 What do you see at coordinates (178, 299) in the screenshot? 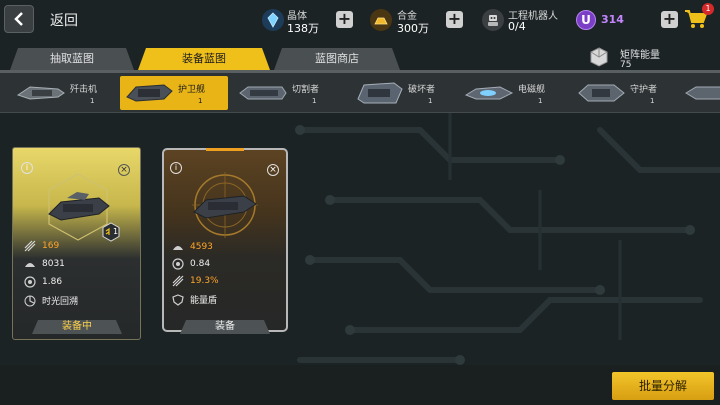
I see `energy-shield-icon` at bounding box center [178, 299].